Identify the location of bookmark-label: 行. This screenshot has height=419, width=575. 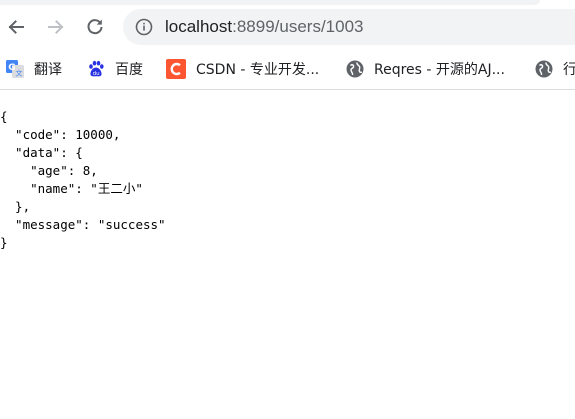
(569, 70).